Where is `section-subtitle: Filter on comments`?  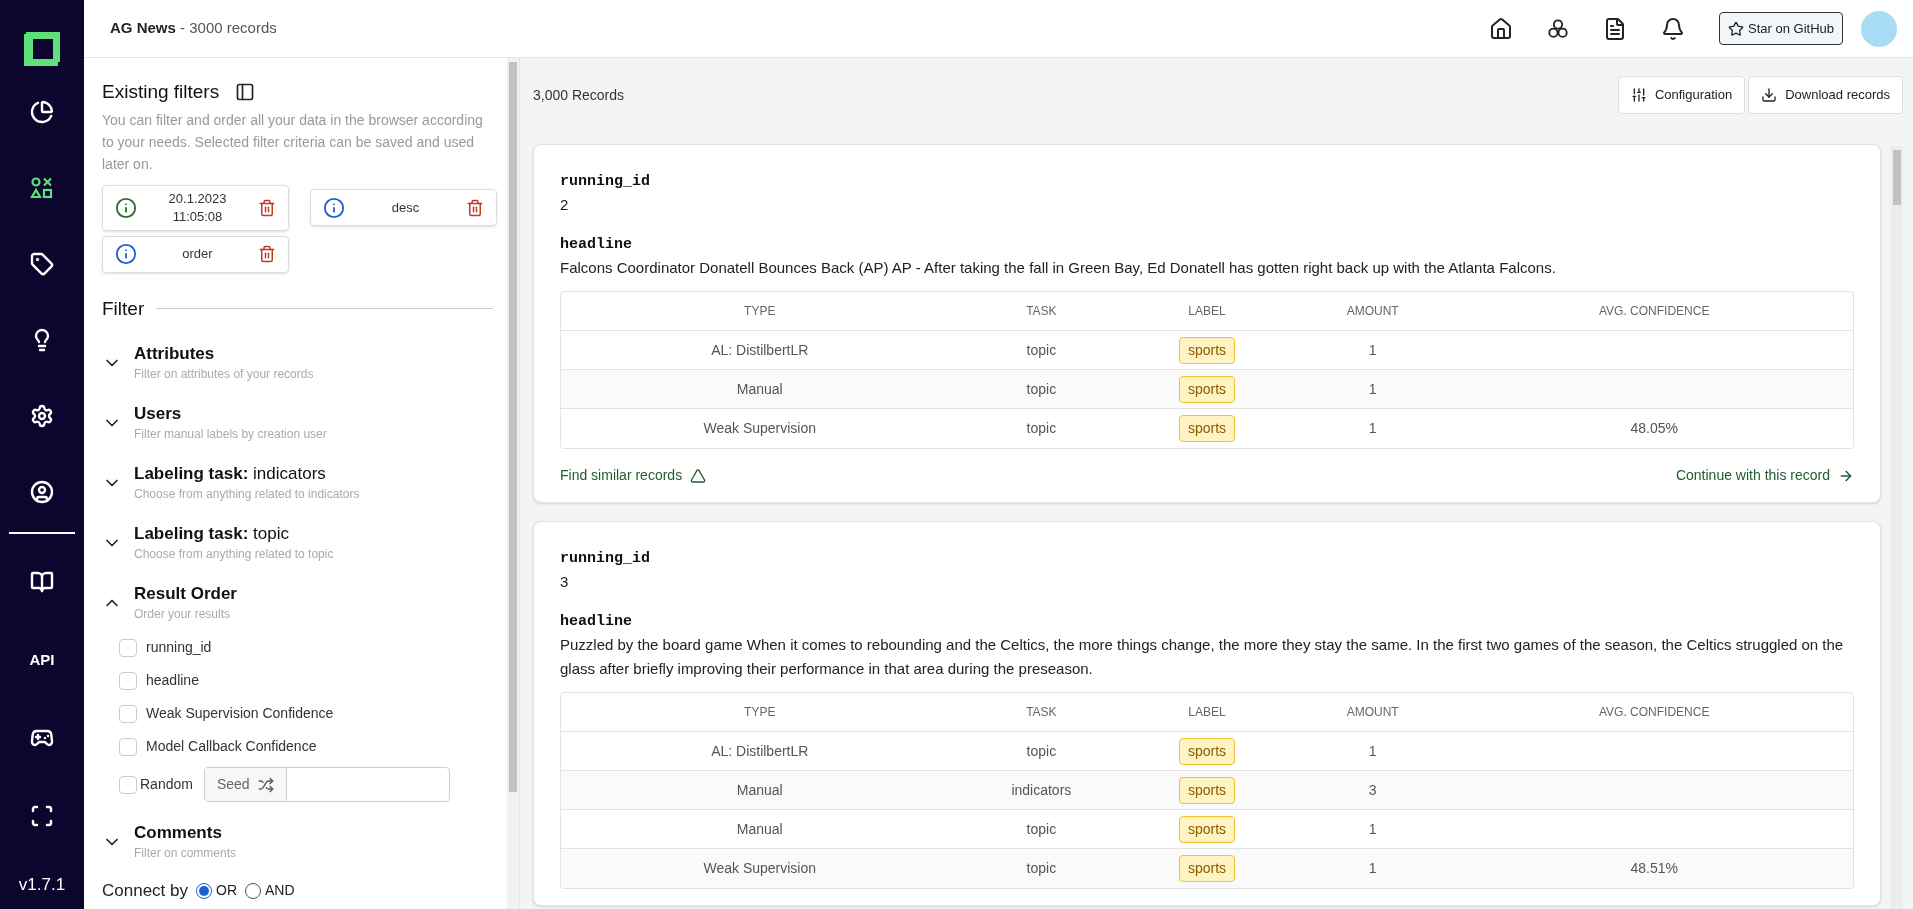 section-subtitle: Filter on comments is located at coordinates (185, 853).